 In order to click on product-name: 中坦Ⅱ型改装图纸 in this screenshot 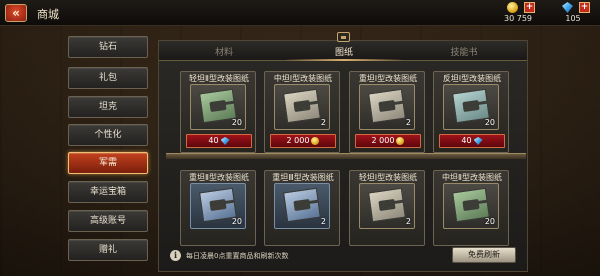, I will do `click(472, 177)`.